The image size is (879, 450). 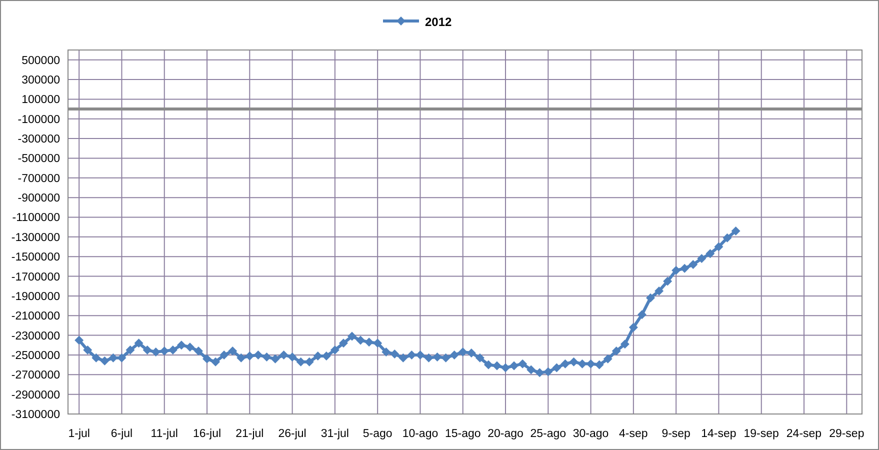 I want to click on x-tick-label: 11-jul, so click(x=164, y=434).